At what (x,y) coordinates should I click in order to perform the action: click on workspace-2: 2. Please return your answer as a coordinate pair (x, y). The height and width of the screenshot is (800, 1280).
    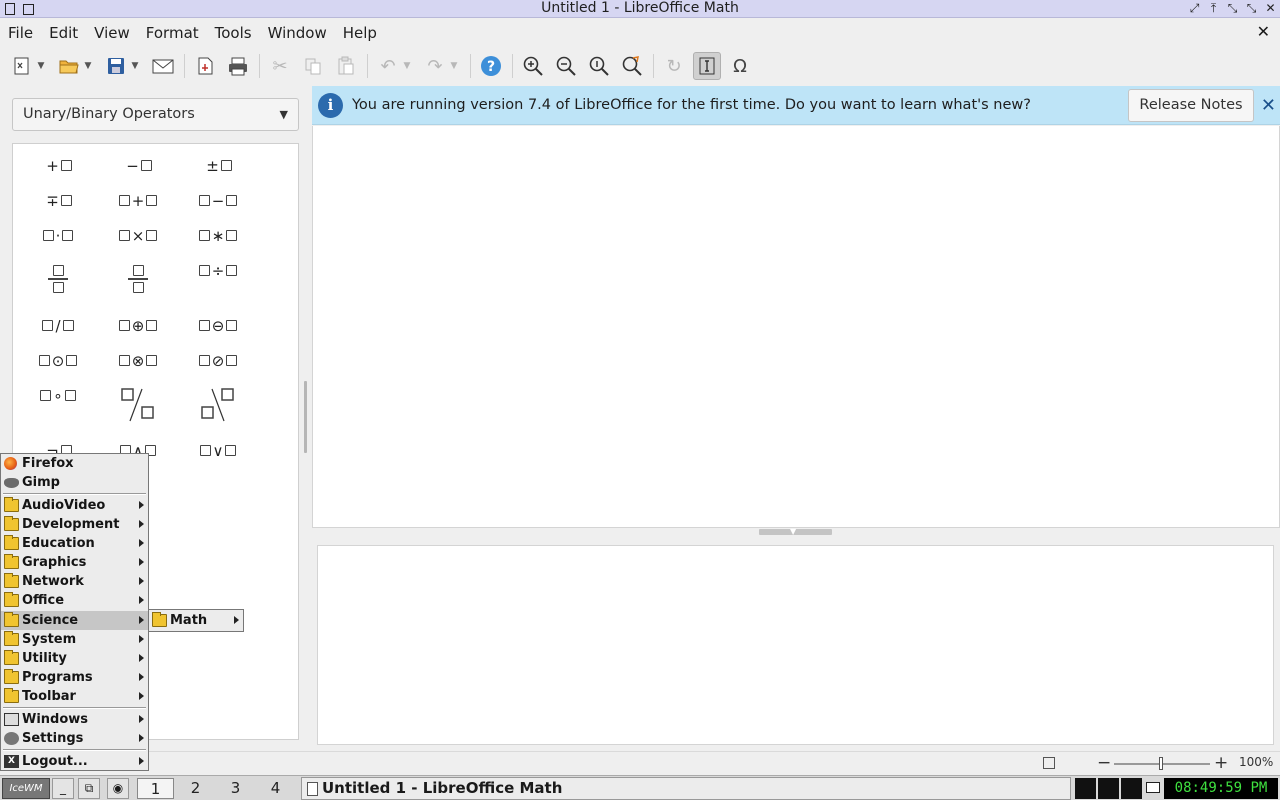
    Looking at the image, I should click on (195, 788).